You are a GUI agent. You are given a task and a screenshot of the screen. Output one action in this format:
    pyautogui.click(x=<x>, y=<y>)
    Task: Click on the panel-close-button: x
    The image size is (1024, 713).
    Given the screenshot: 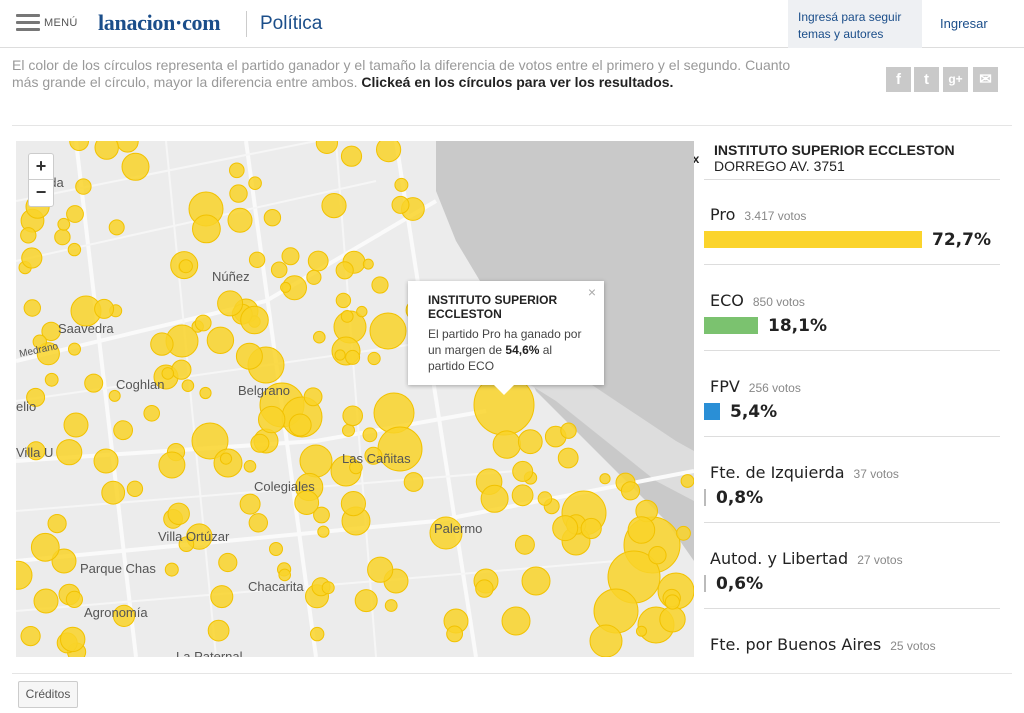 What is the action you would take?
    pyautogui.click(x=702, y=159)
    